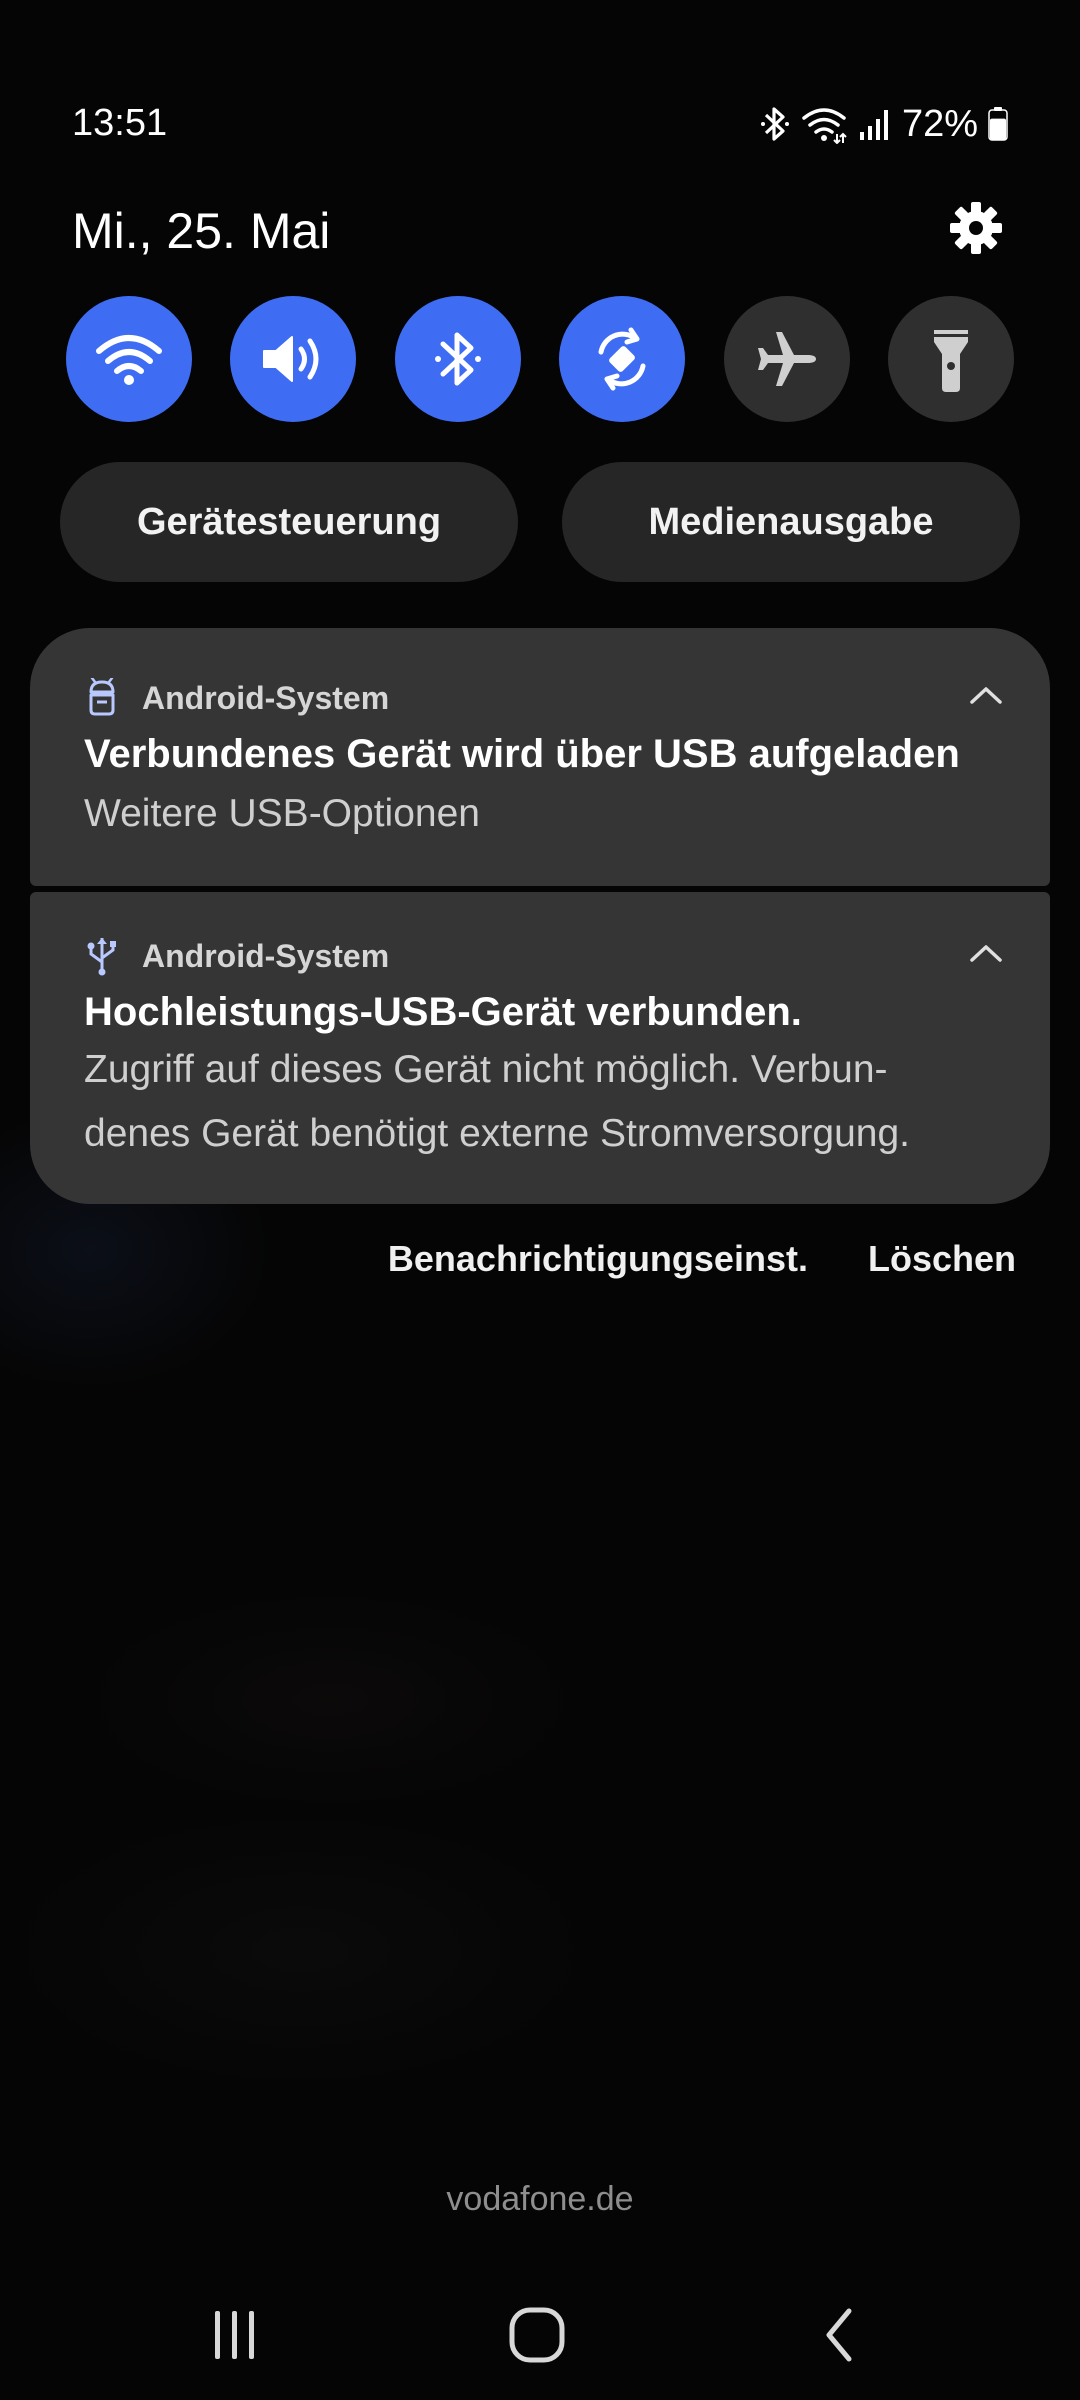  I want to click on flashlight-icon, so click(950, 361).